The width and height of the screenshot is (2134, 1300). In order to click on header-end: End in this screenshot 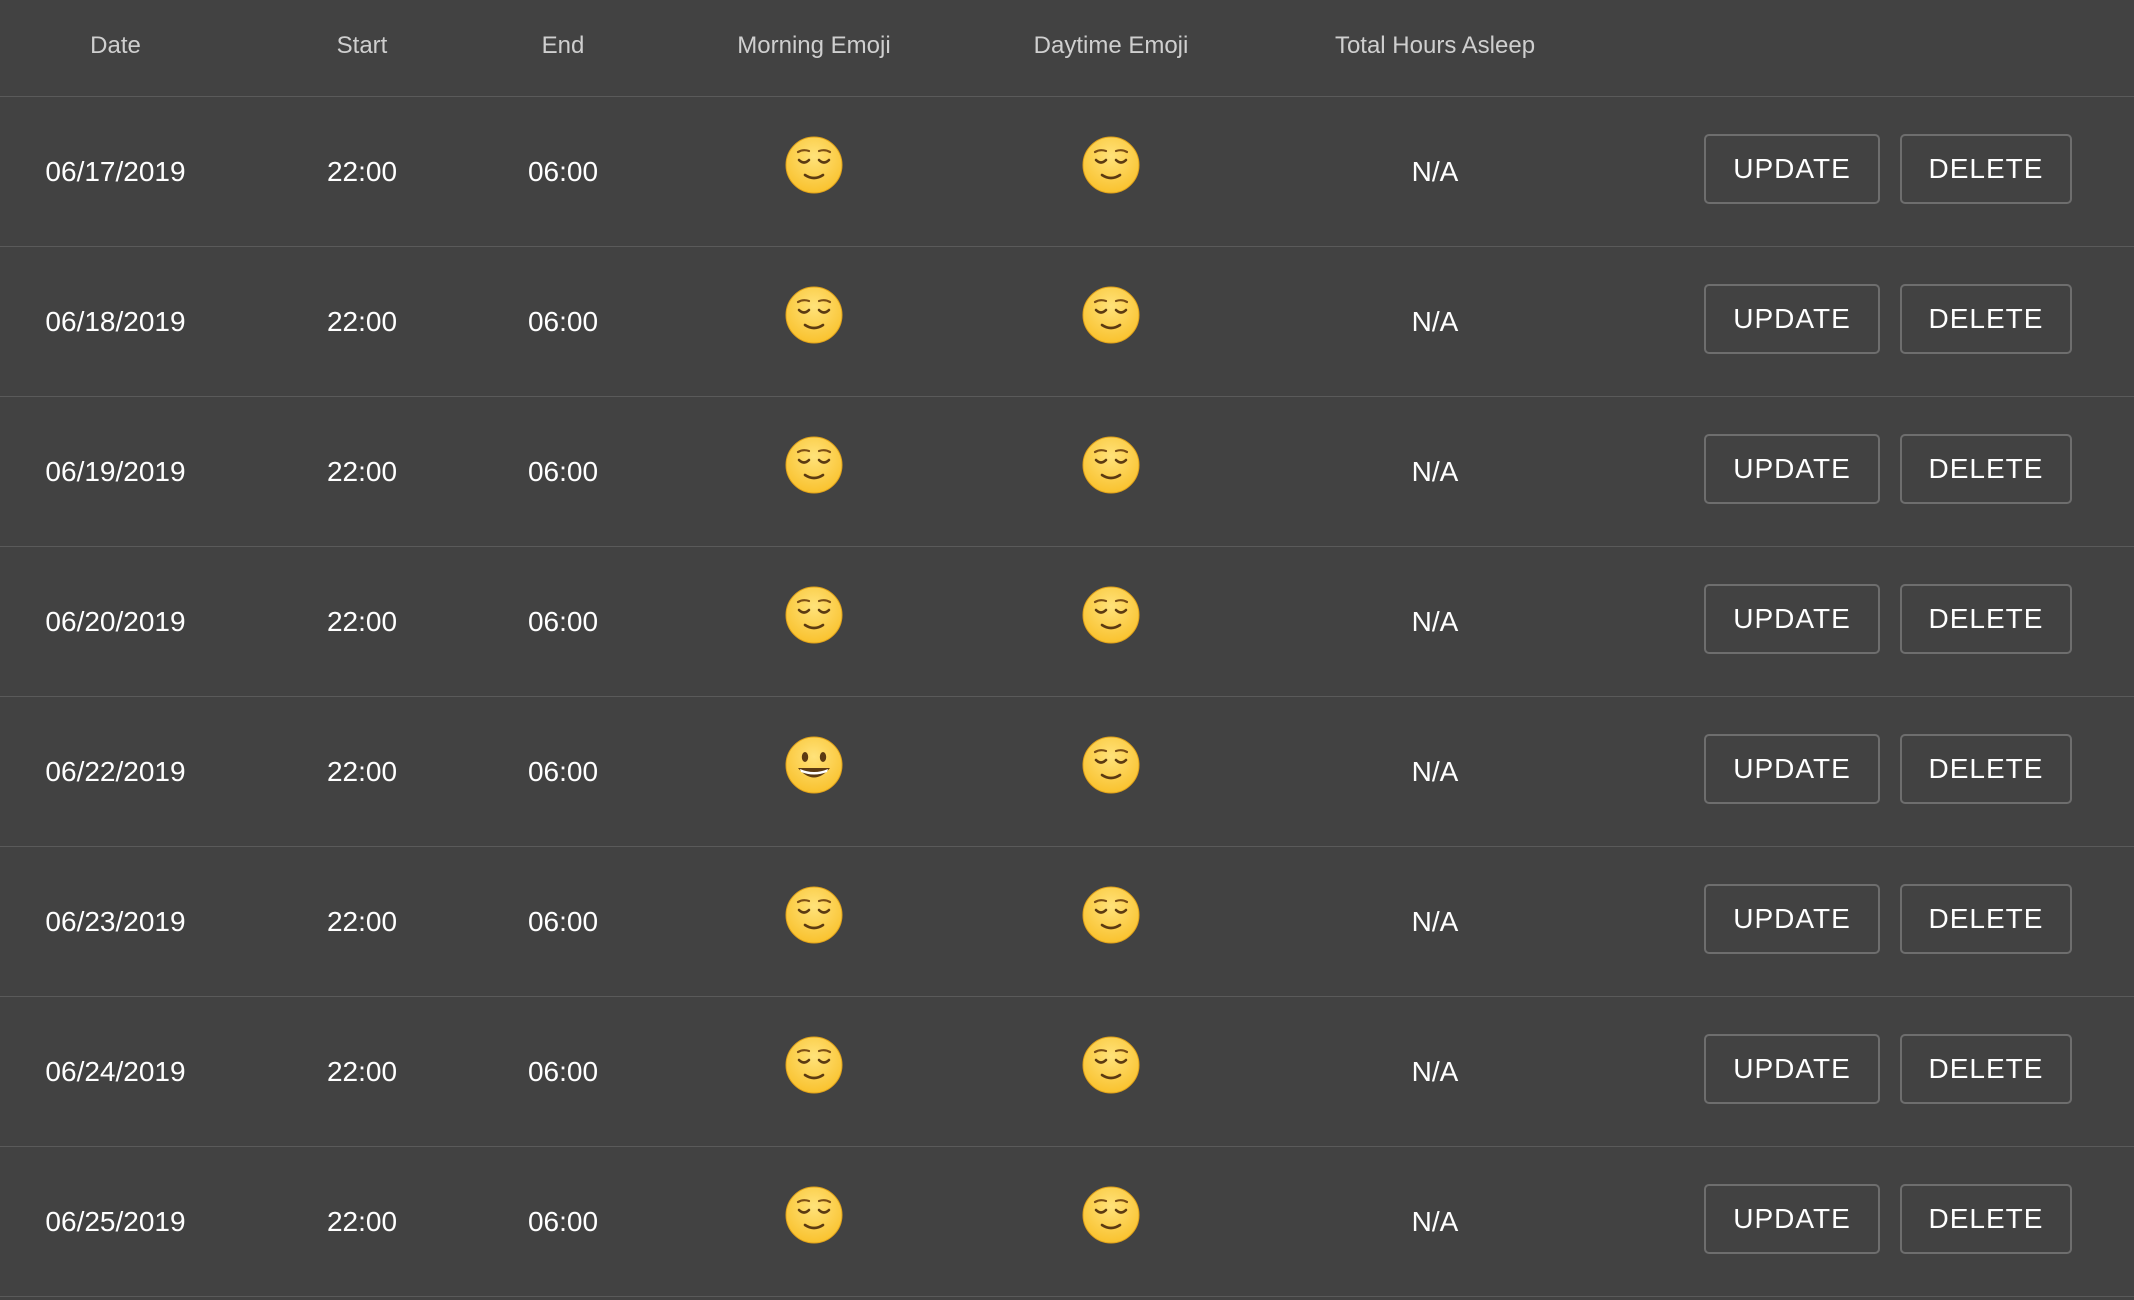, I will do `click(563, 45)`.